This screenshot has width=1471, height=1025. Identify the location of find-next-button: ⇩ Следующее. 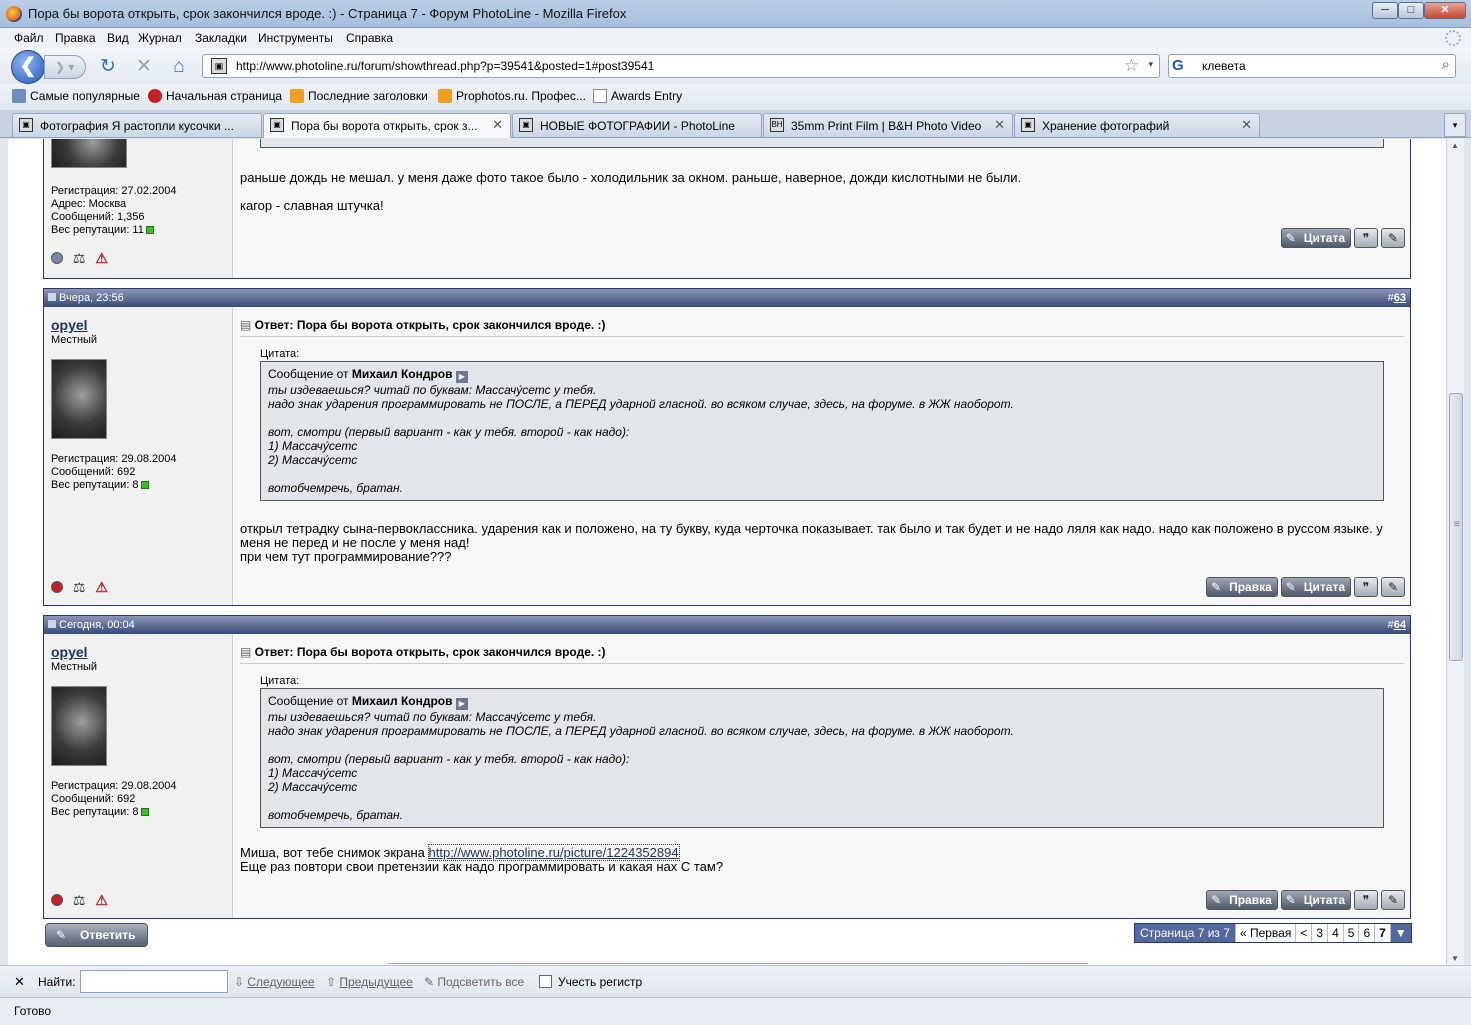
(274, 982).